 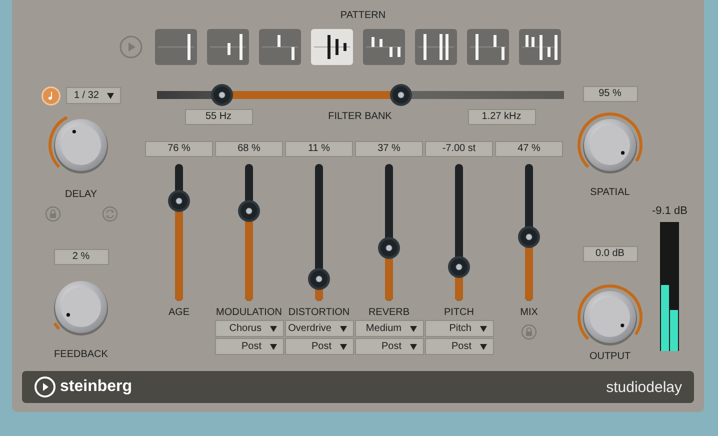 What do you see at coordinates (45, 387) in the screenshot?
I see `play-circle-icon` at bounding box center [45, 387].